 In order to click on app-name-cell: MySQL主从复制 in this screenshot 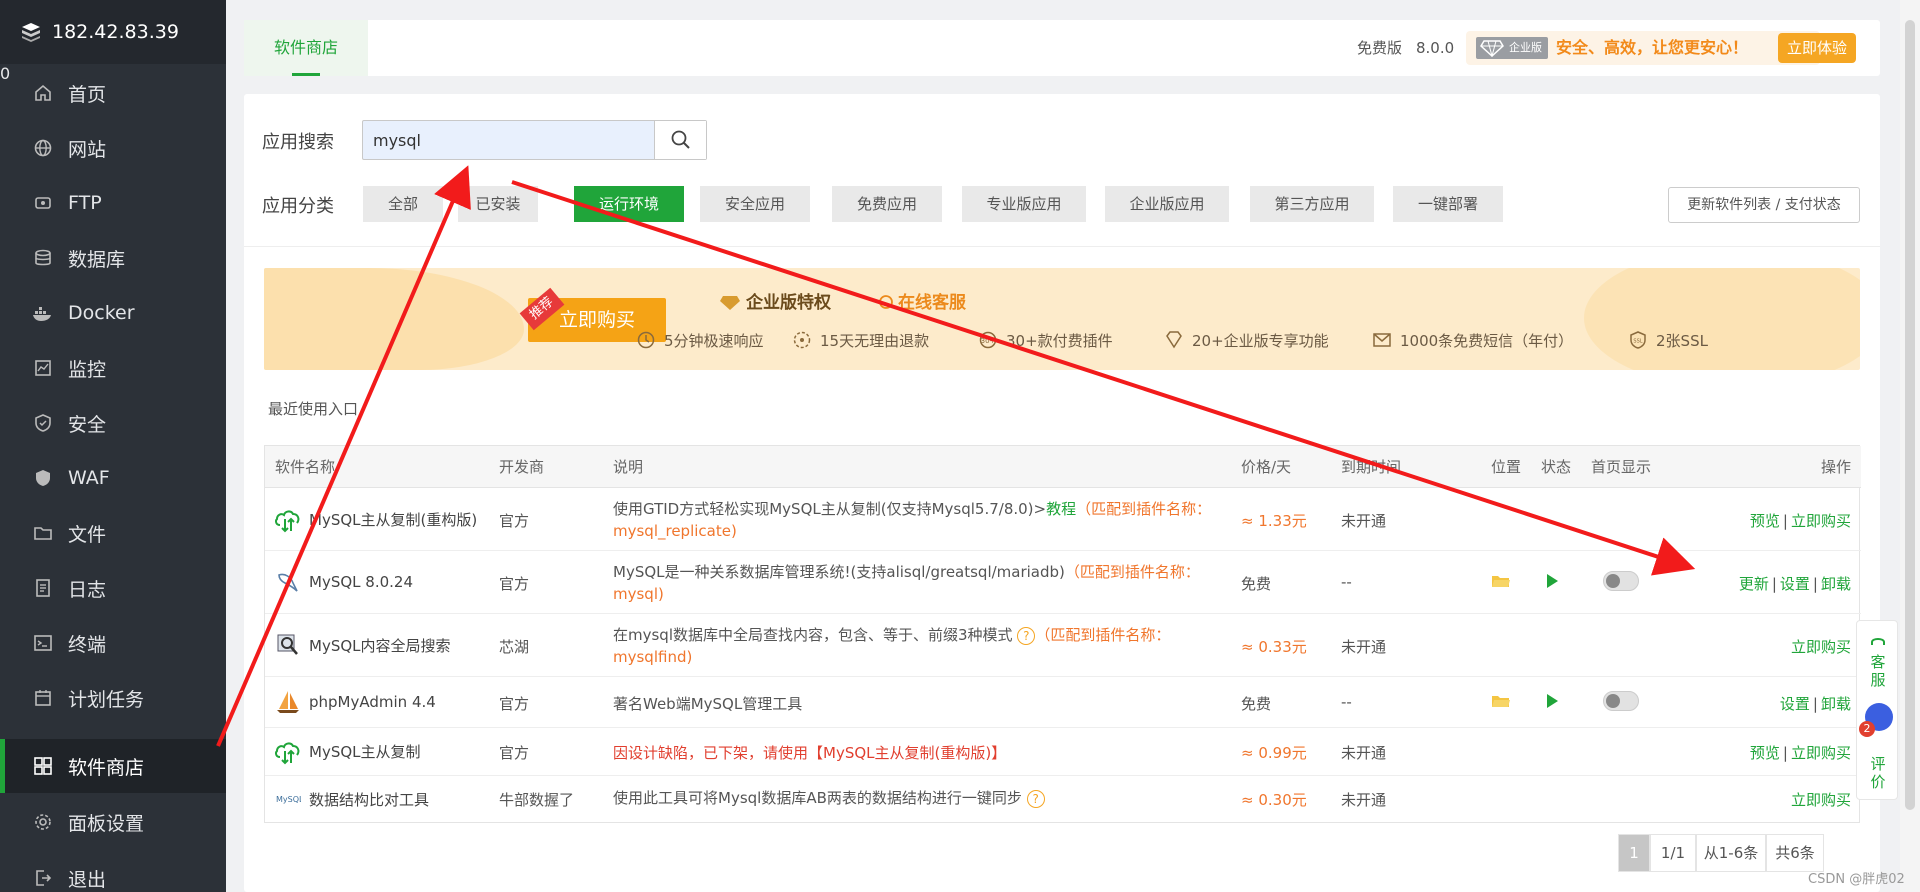, I will do `click(347, 751)`.